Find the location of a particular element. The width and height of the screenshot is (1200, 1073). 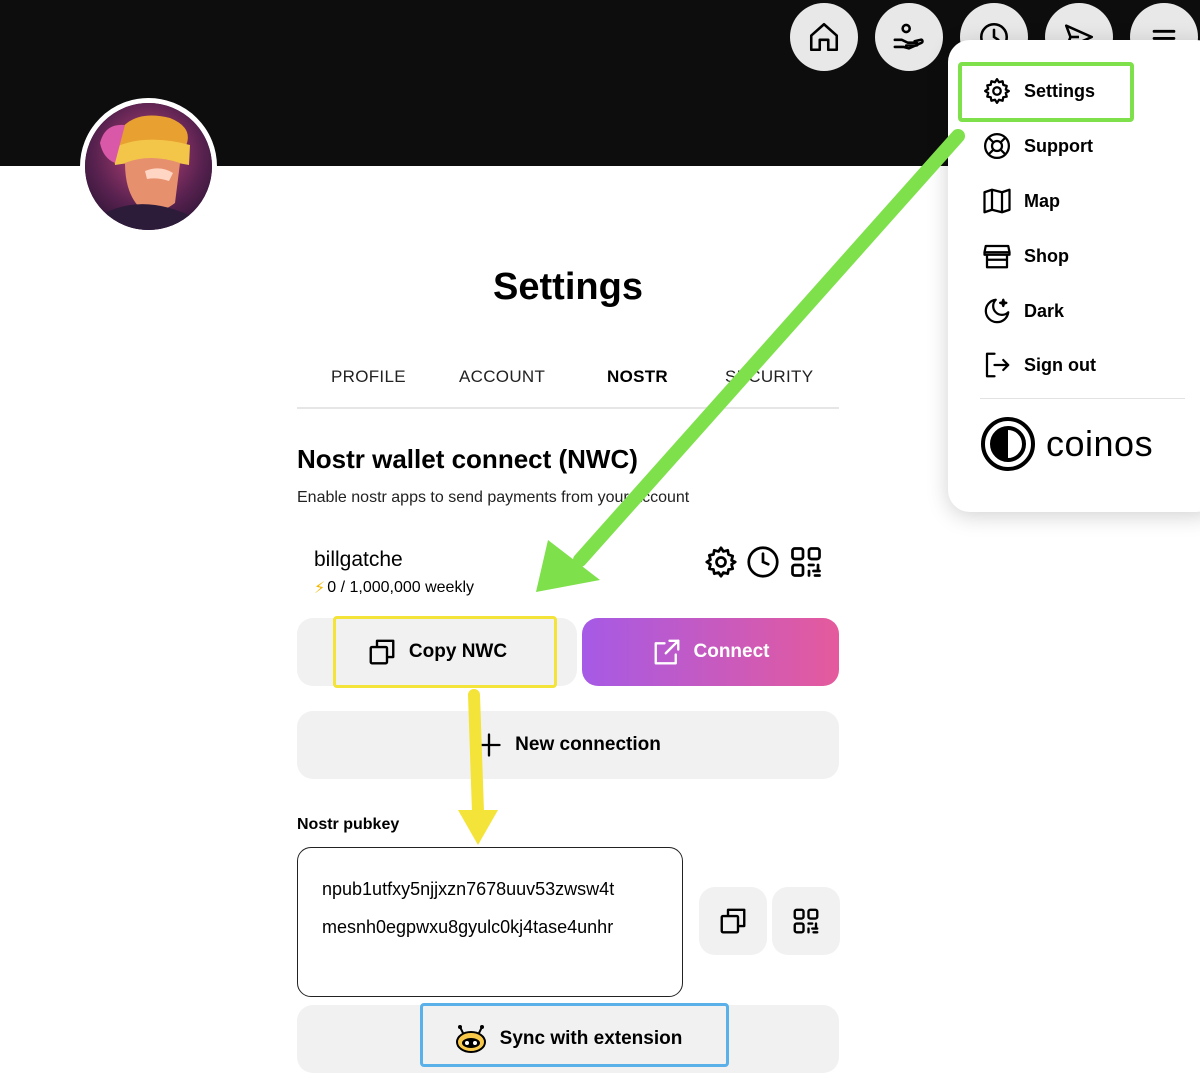

copy-nwc-highlight is located at coordinates (445, 652).